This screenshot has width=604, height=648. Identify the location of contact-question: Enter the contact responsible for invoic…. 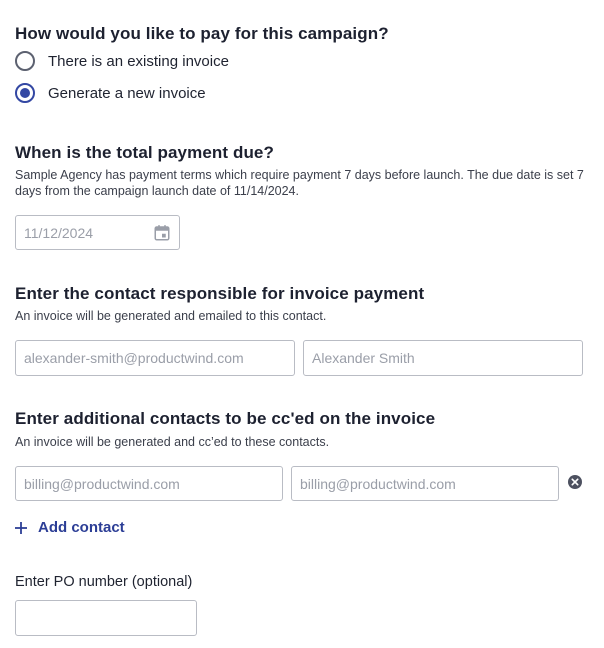
(220, 293).